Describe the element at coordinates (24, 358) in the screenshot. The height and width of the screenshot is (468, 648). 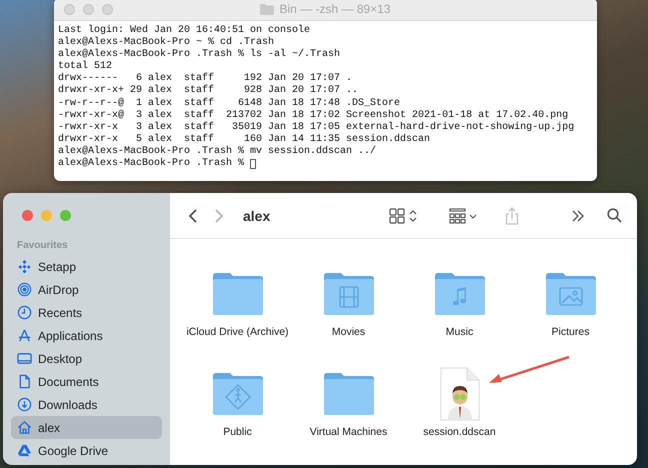
I see `desktop-icon` at that location.